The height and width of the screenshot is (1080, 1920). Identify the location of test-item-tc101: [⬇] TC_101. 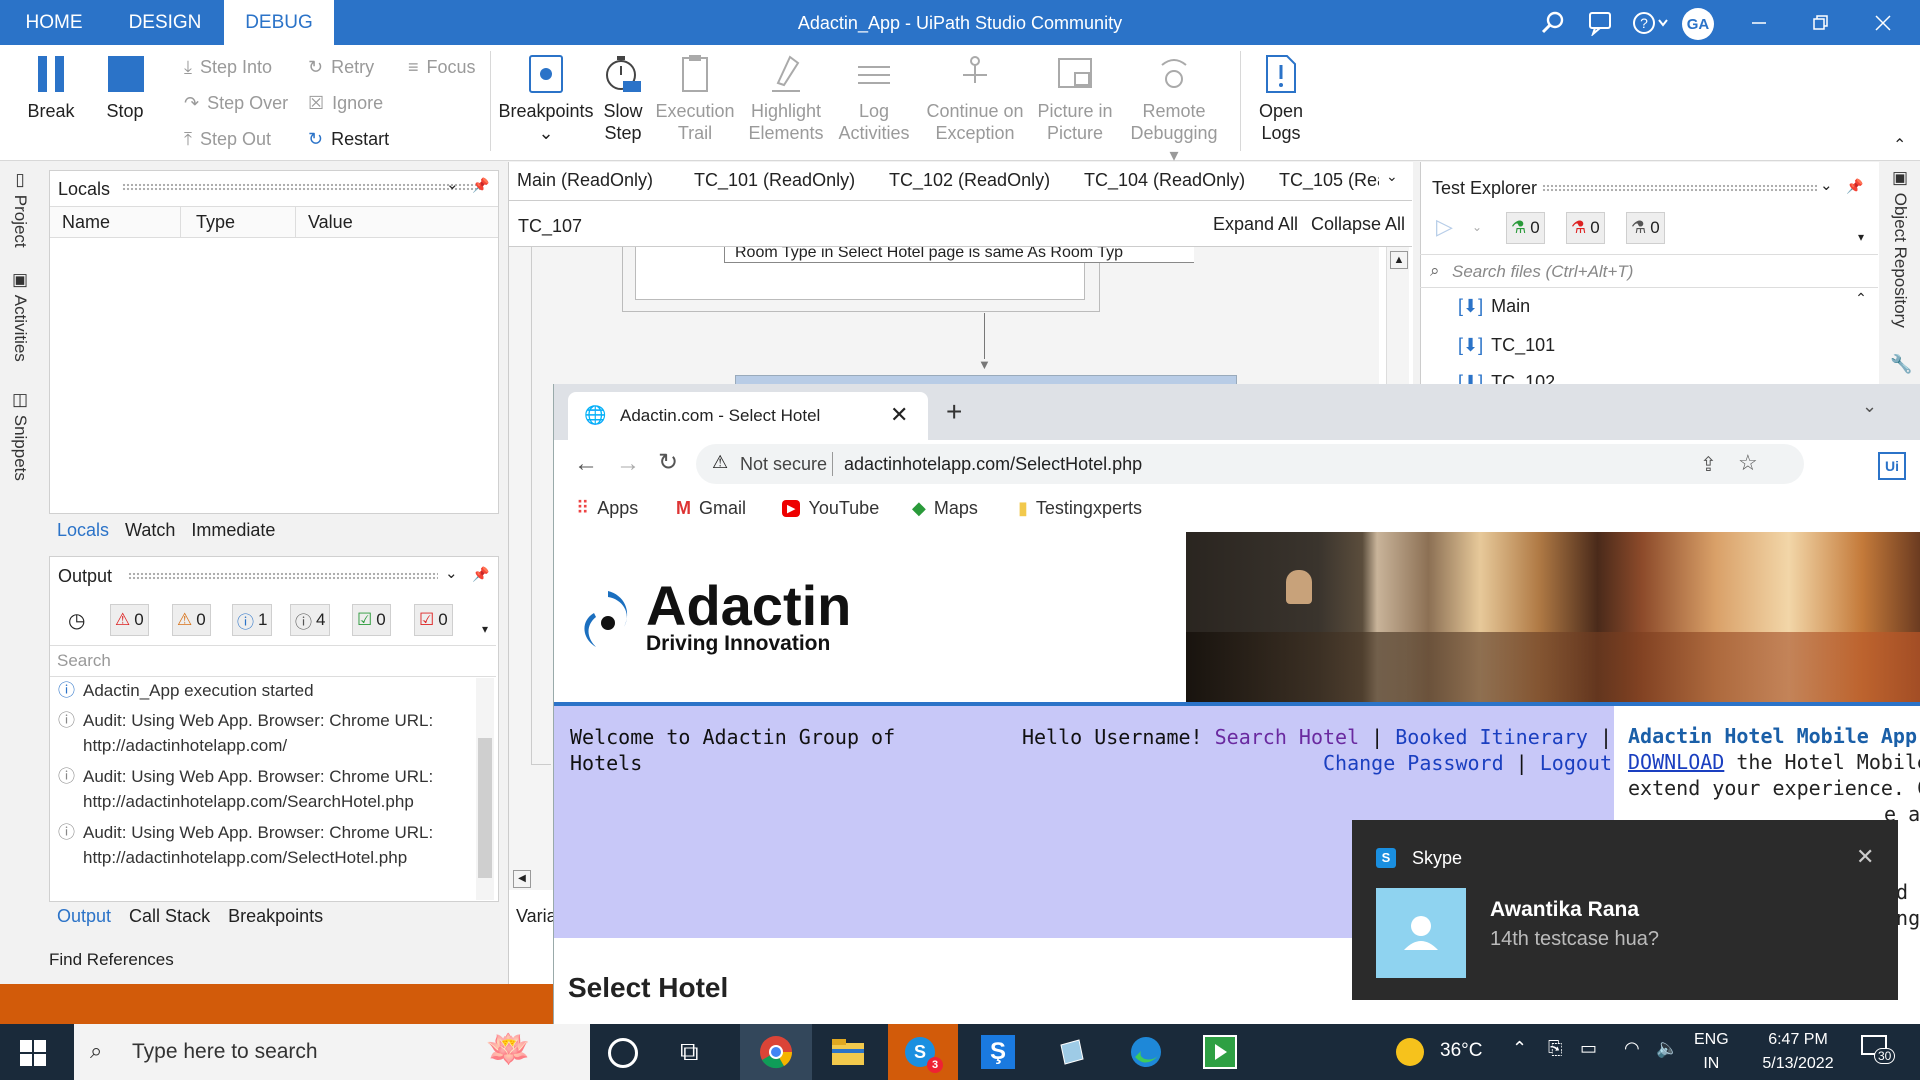
(1506, 345).